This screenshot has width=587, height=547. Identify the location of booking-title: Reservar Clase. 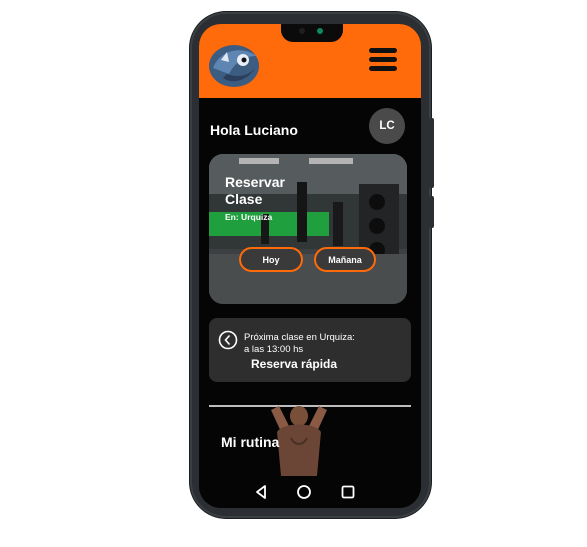
(255, 190).